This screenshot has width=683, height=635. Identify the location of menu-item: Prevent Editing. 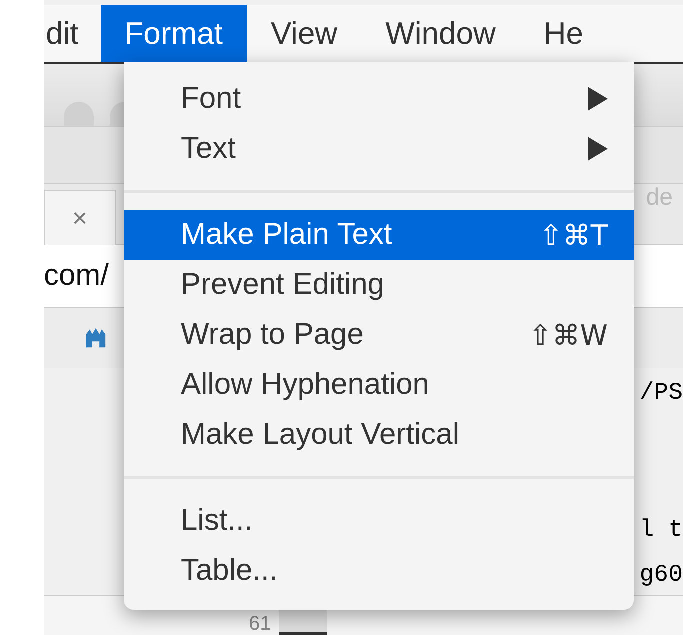
(379, 285).